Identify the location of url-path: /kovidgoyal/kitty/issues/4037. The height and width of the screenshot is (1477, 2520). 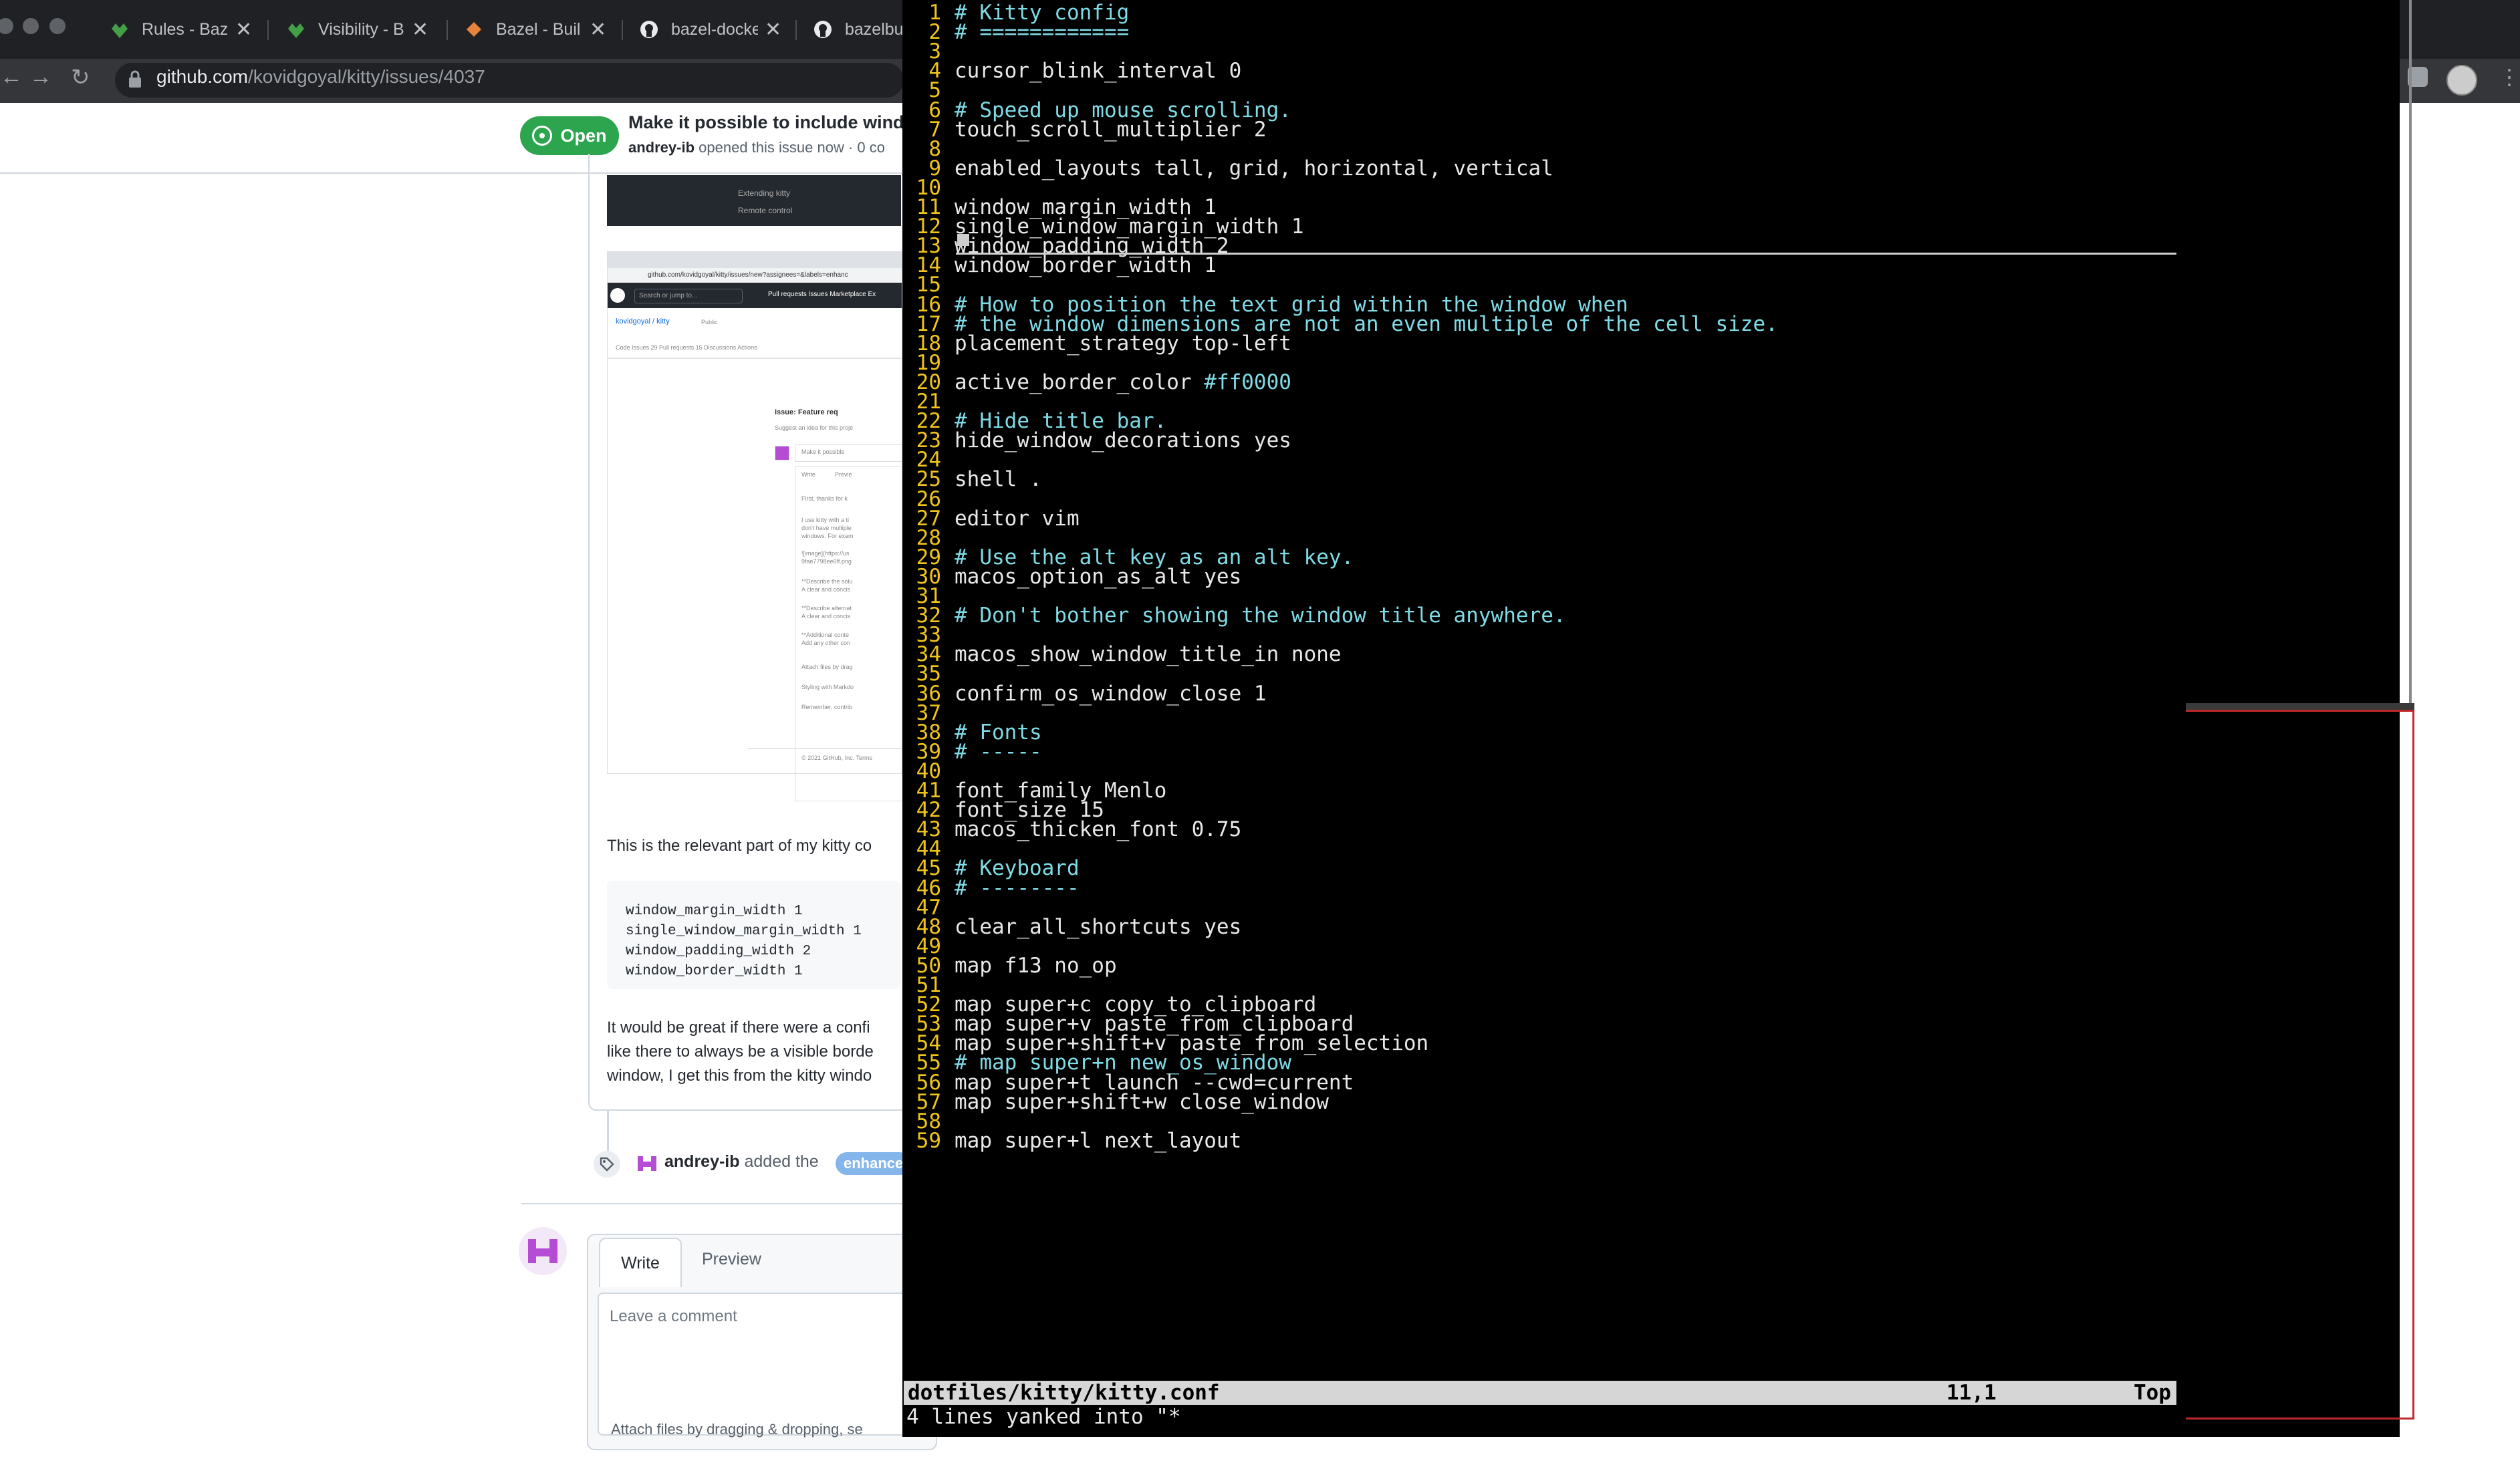
(366, 76).